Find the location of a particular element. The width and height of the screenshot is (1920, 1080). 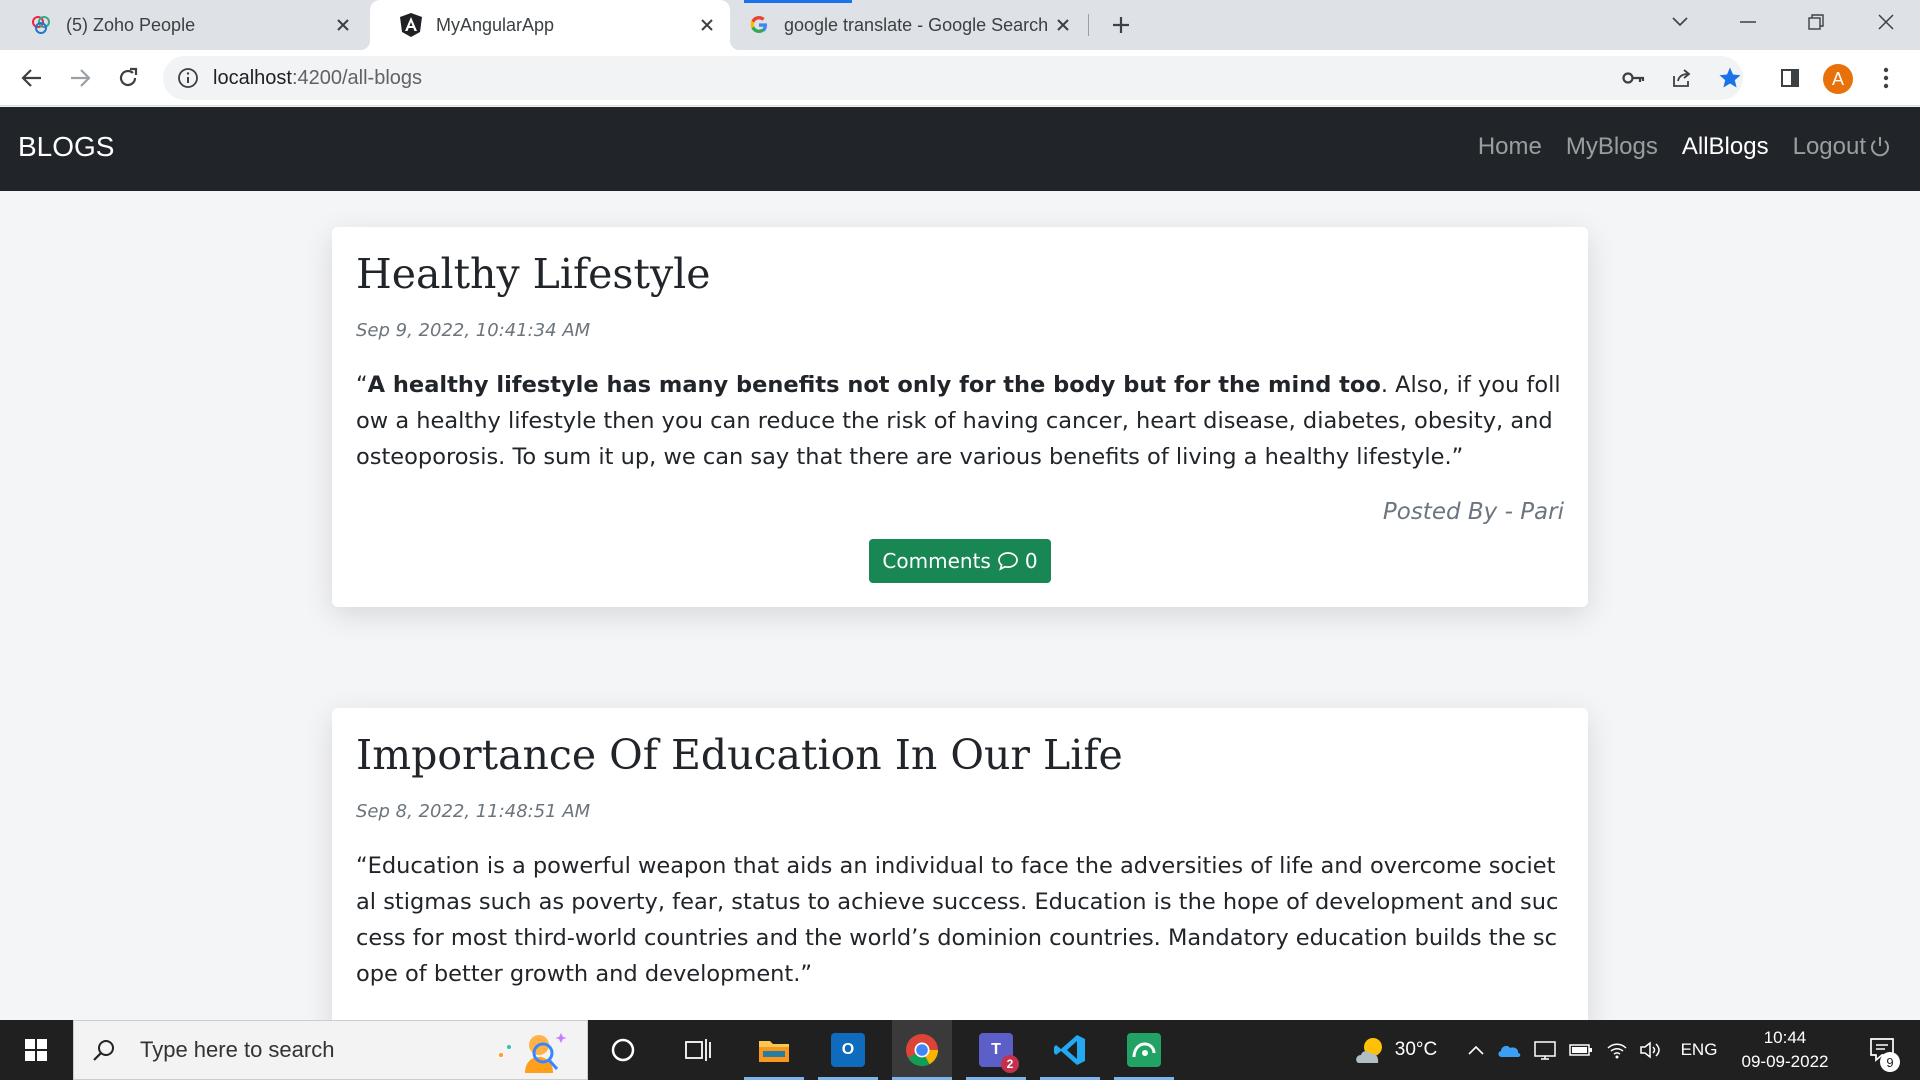

forward-button is located at coordinates (80, 78).